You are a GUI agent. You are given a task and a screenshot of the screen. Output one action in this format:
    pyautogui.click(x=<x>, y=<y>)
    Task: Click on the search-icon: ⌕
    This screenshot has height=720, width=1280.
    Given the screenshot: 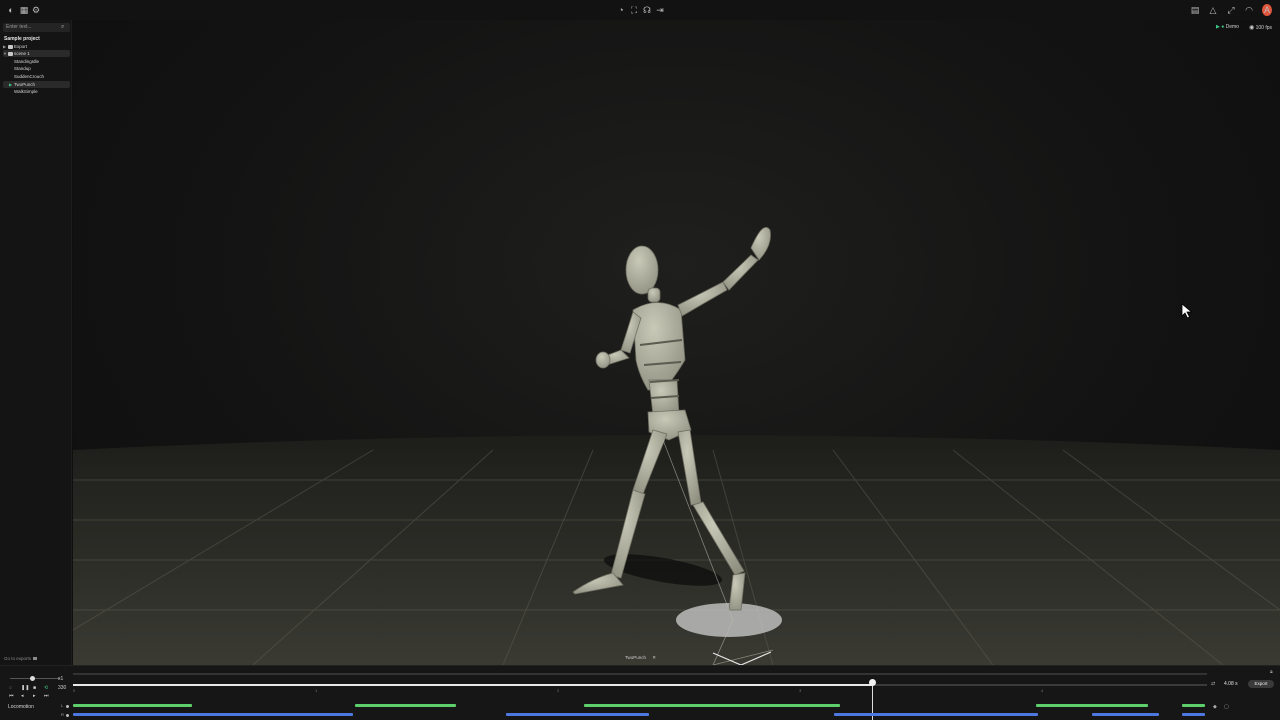 What is the action you would take?
    pyautogui.click(x=65, y=27)
    